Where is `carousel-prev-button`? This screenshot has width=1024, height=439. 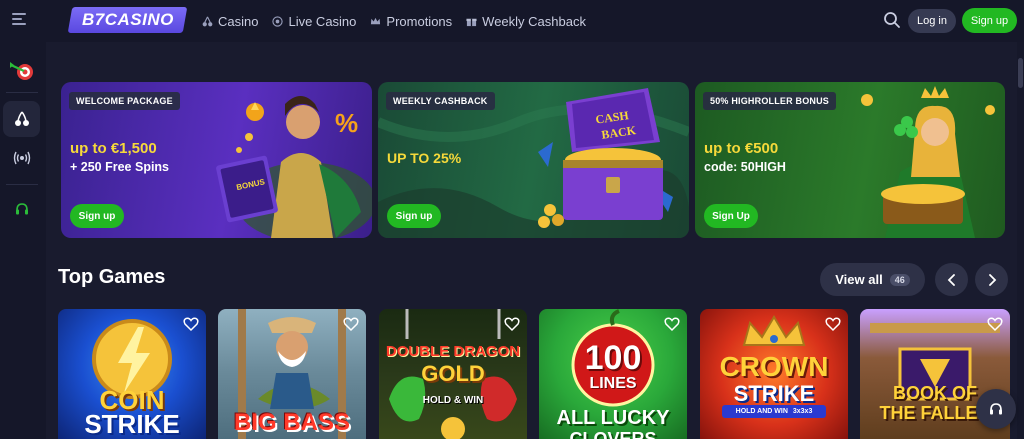 carousel-prev-button is located at coordinates (951, 279).